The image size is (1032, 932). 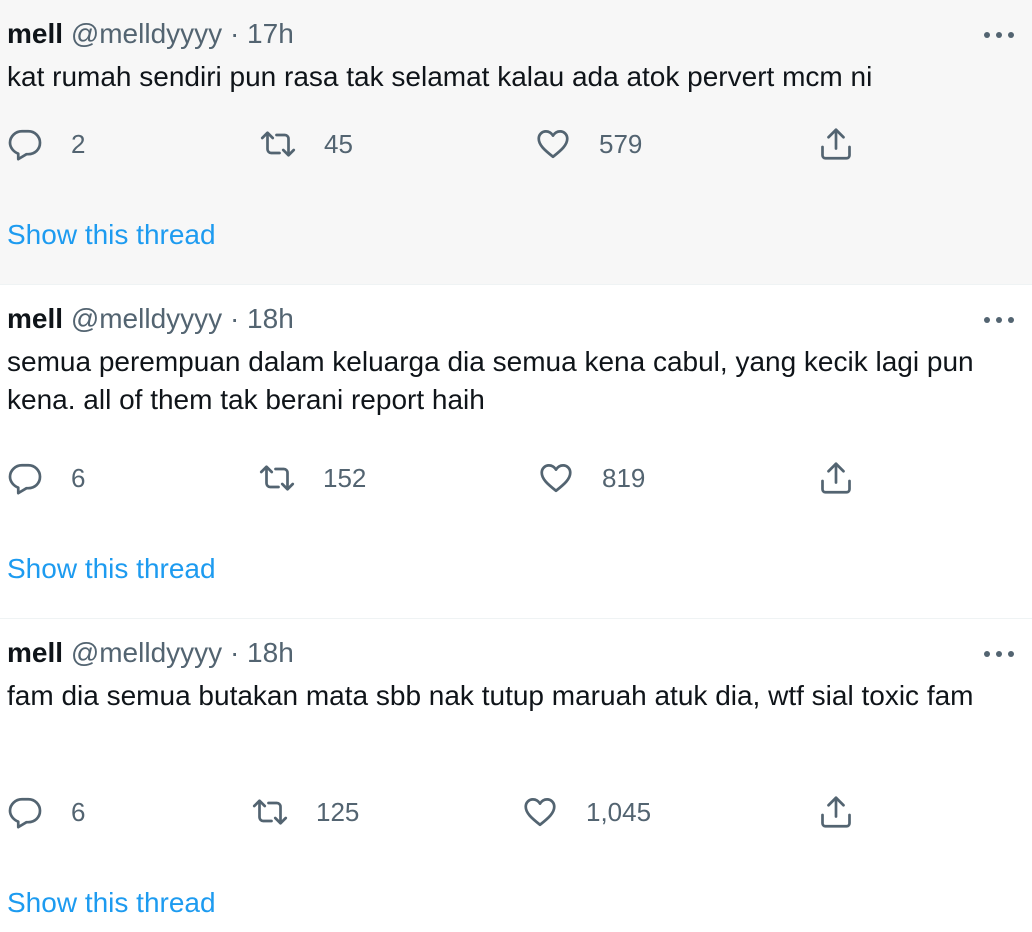 I want to click on like-count: 579, so click(x=621, y=143).